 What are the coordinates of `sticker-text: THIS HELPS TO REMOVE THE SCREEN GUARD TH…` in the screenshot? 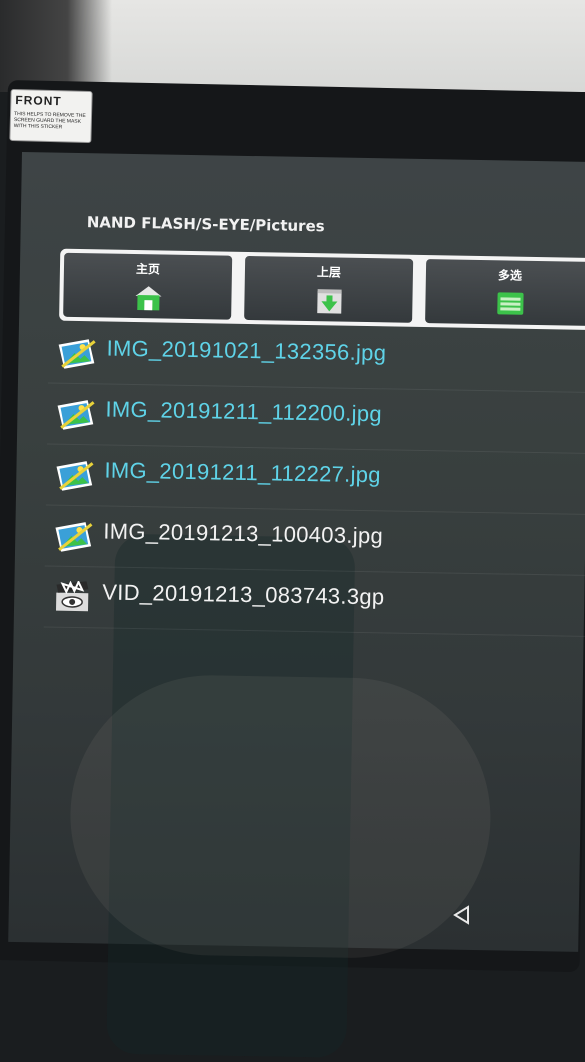 It's located at (49, 121).